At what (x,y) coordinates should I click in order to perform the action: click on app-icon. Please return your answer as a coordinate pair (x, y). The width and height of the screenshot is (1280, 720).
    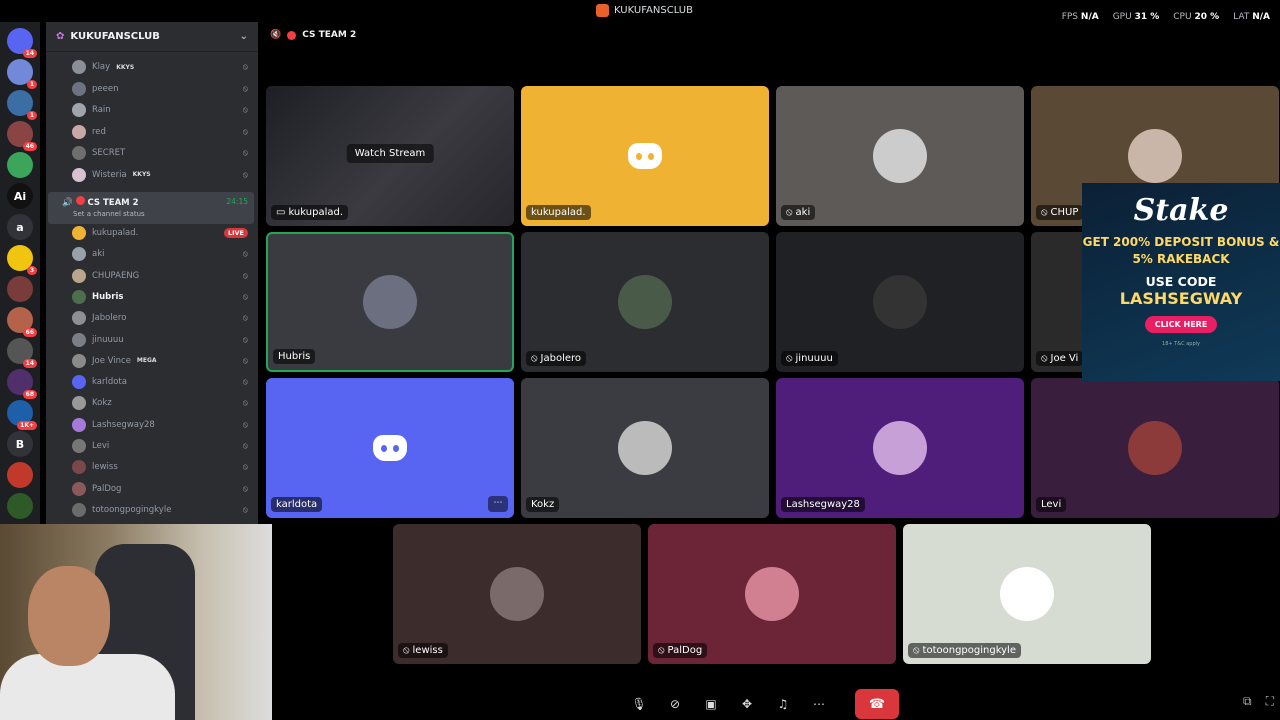
    Looking at the image, I should click on (602, 10).